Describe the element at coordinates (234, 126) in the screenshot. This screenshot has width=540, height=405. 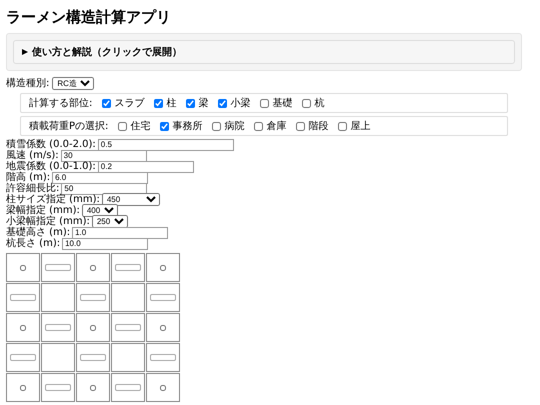
I see `option-label: 病院` at that location.